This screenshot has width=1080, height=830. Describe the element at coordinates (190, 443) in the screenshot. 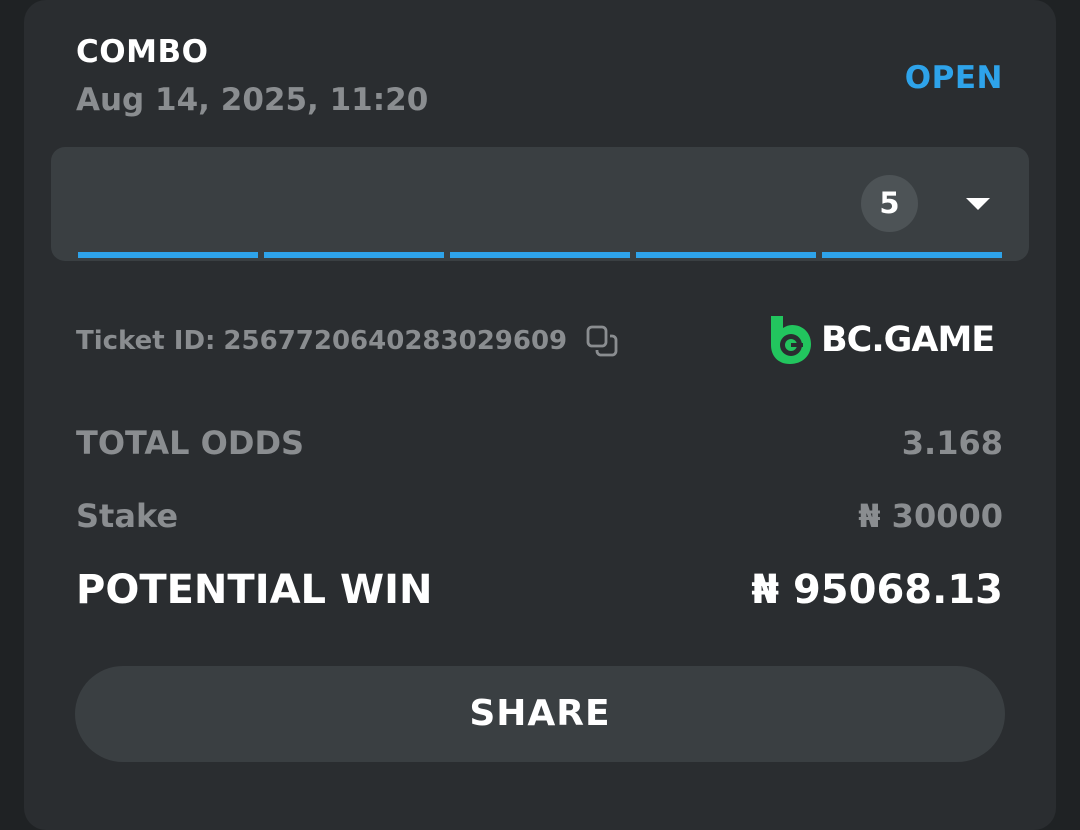

I see `total-odds-label: TOTAL ODDS` at that location.